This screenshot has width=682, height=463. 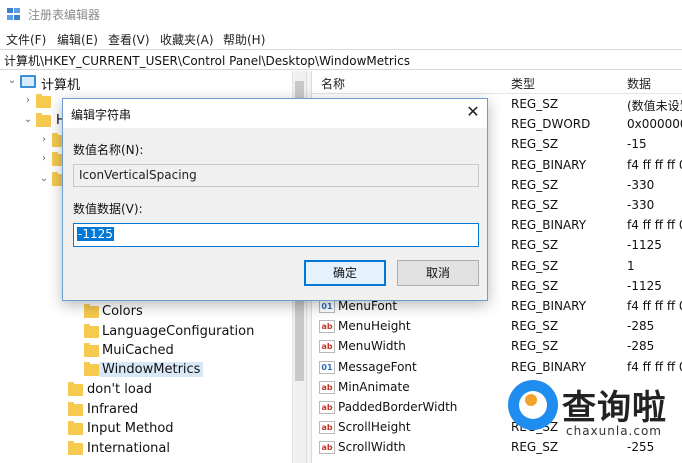 What do you see at coordinates (341, 39) in the screenshot?
I see `menu-bar: 文件(F) 编辑(E) 查看(V) 收藏夹(A) 帮助(H)` at bounding box center [341, 39].